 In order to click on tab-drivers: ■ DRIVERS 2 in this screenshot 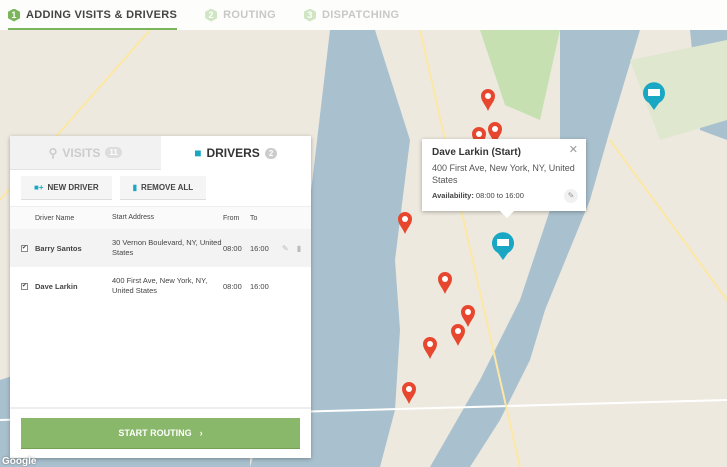, I will do `click(235, 153)`.